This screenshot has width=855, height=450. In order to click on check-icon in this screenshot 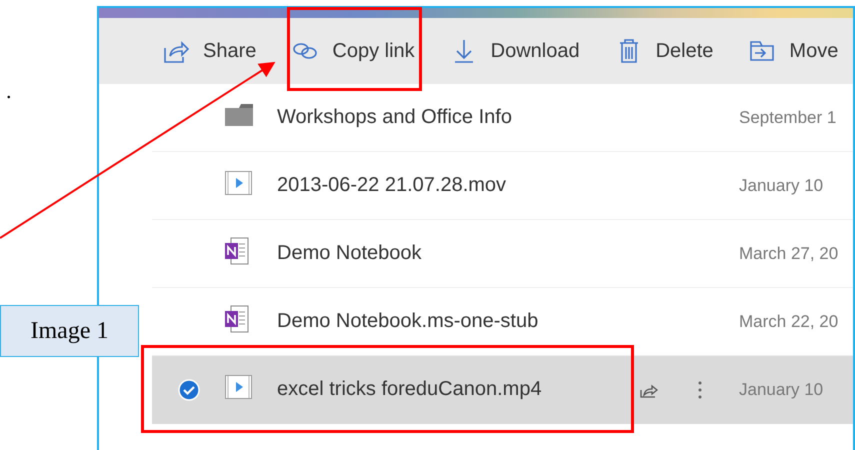, I will do `click(189, 389)`.